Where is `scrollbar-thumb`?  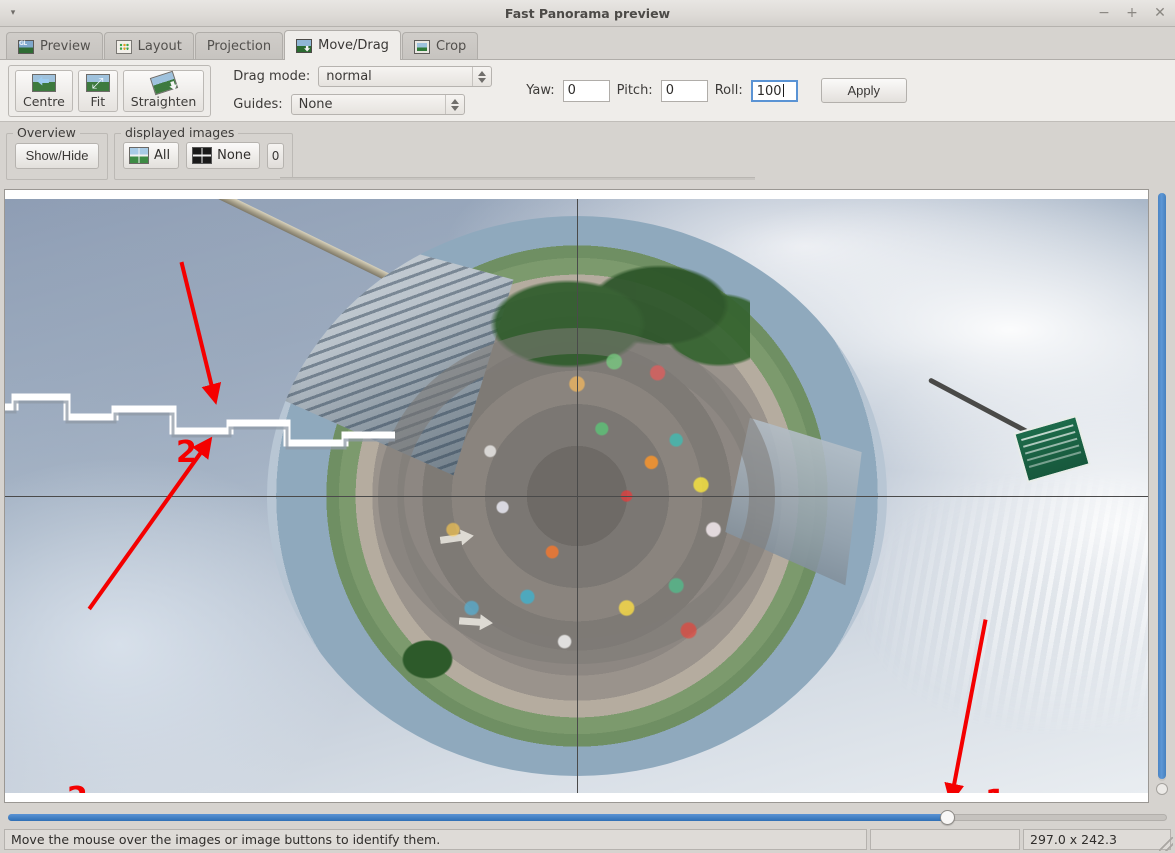
scrollbar-thumb is located at coordinates (1162, 486).